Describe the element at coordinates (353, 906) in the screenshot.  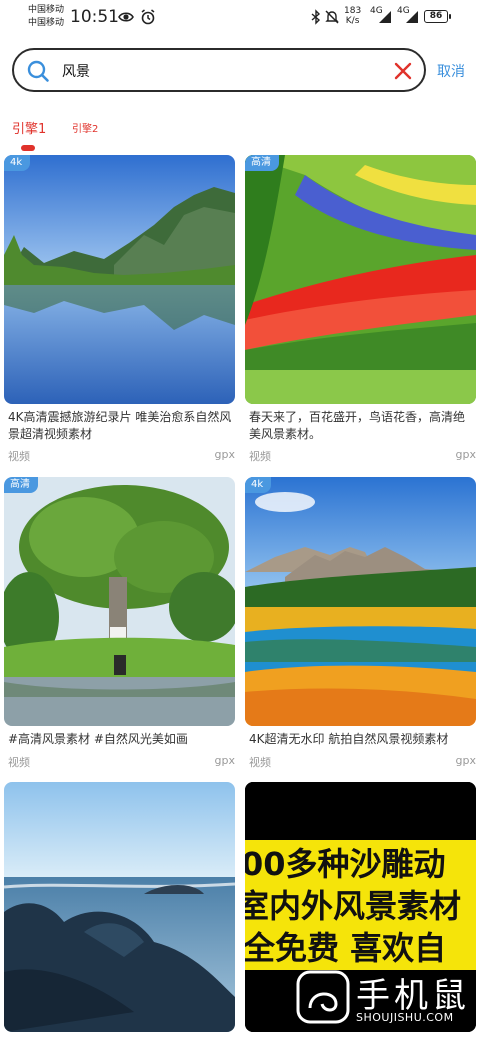
I see `poster-line: 室内外风景素材` at that location.